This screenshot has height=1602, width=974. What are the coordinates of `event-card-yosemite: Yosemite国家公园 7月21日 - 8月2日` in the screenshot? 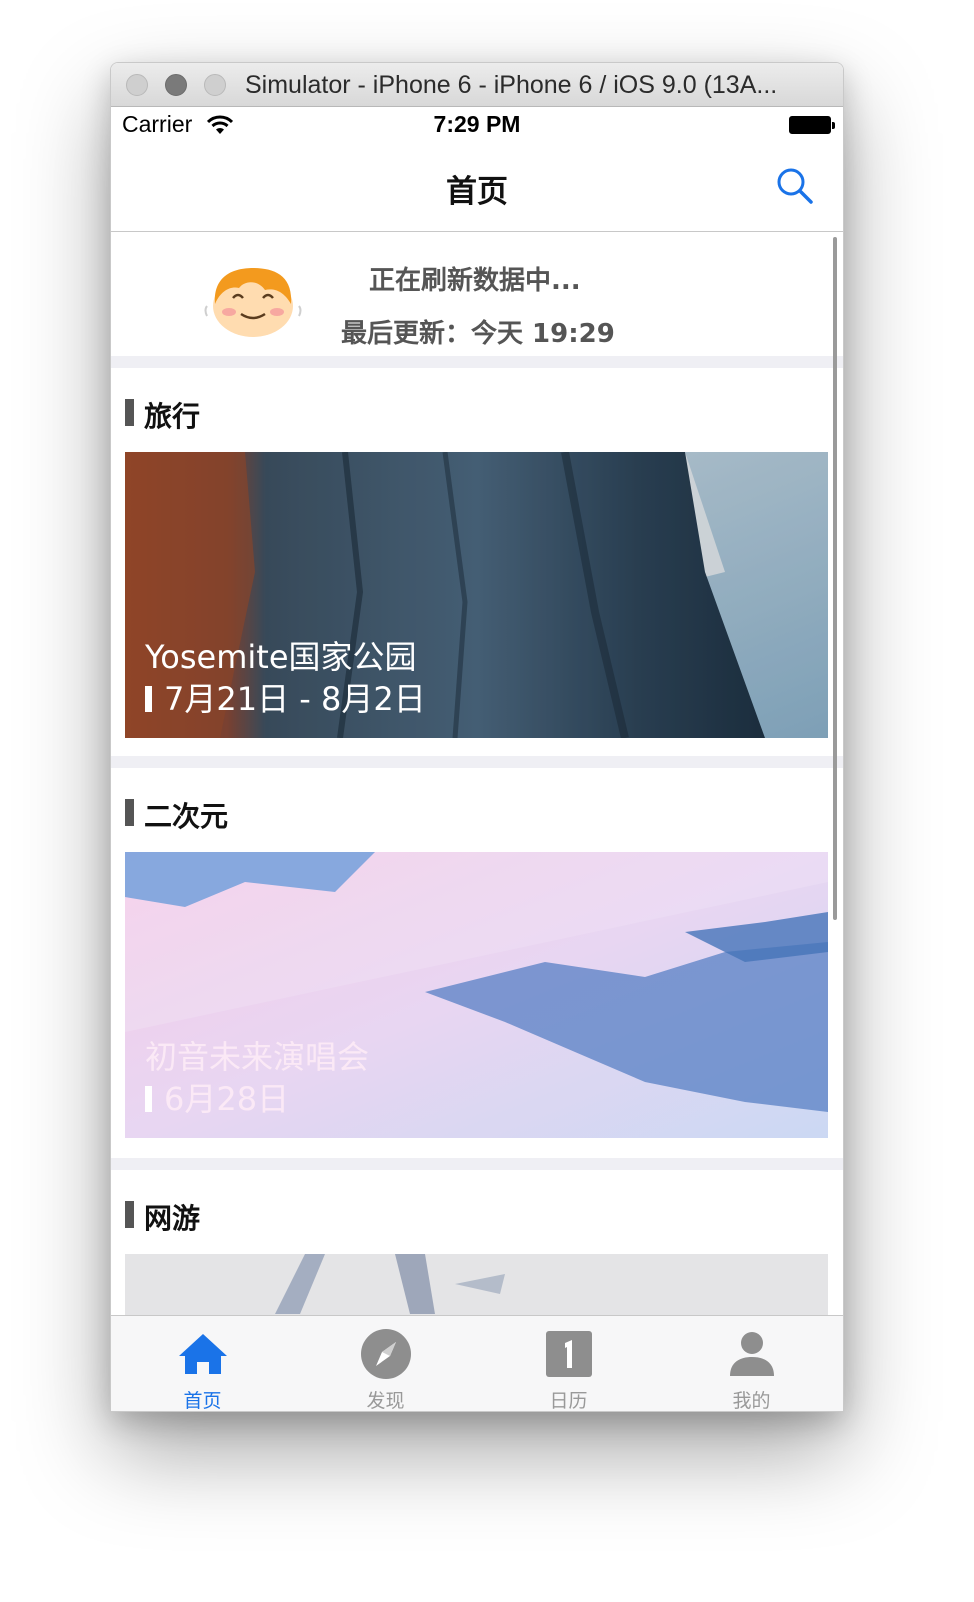 It's located at (476, 595).